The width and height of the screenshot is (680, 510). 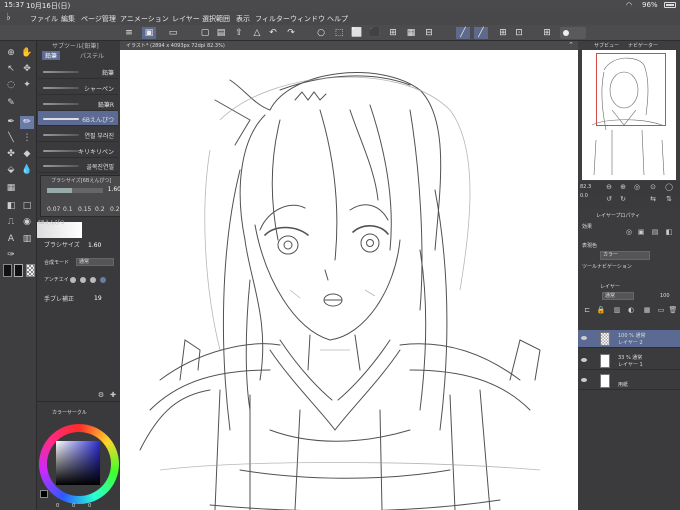 What do you see at coordinates (78, 165) in the screenshot?
I see `brush-item: 골목진연필` at bounding box center [78, 165].